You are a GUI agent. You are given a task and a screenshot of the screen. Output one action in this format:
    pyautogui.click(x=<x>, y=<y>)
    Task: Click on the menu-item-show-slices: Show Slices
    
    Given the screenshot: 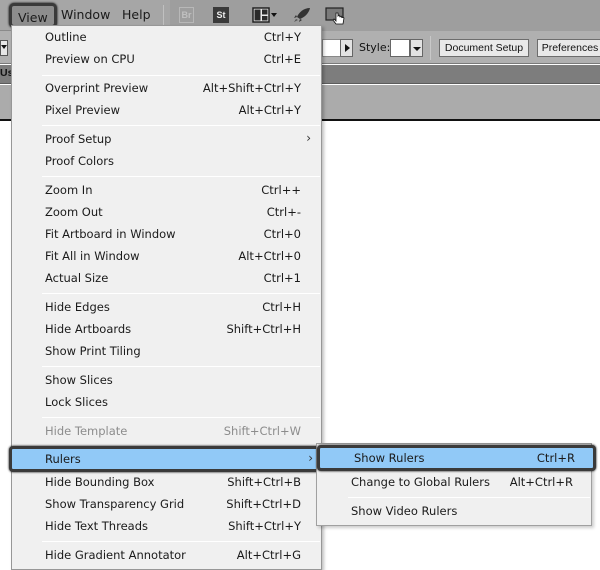 What is the action you would take?
    pyautogui.click(x=166, y=381)
    